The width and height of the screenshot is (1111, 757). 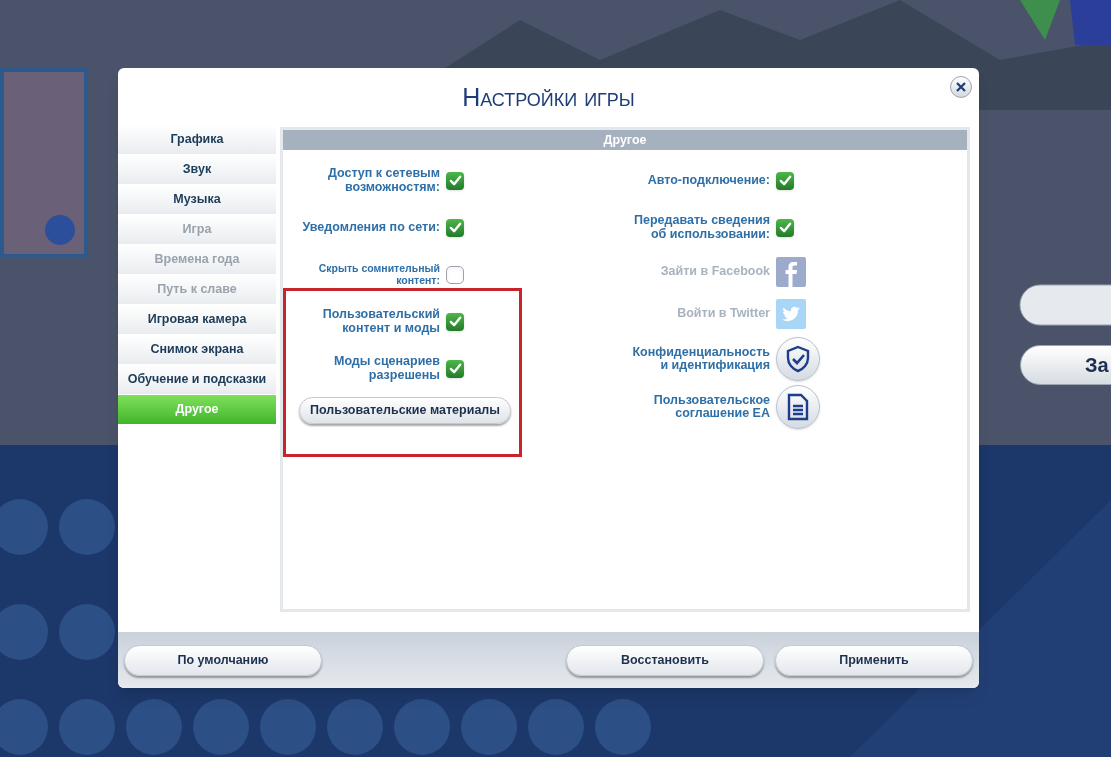 I want to click on option-label: Конфиденциальность и идентификация, so click(x=700, y=359).